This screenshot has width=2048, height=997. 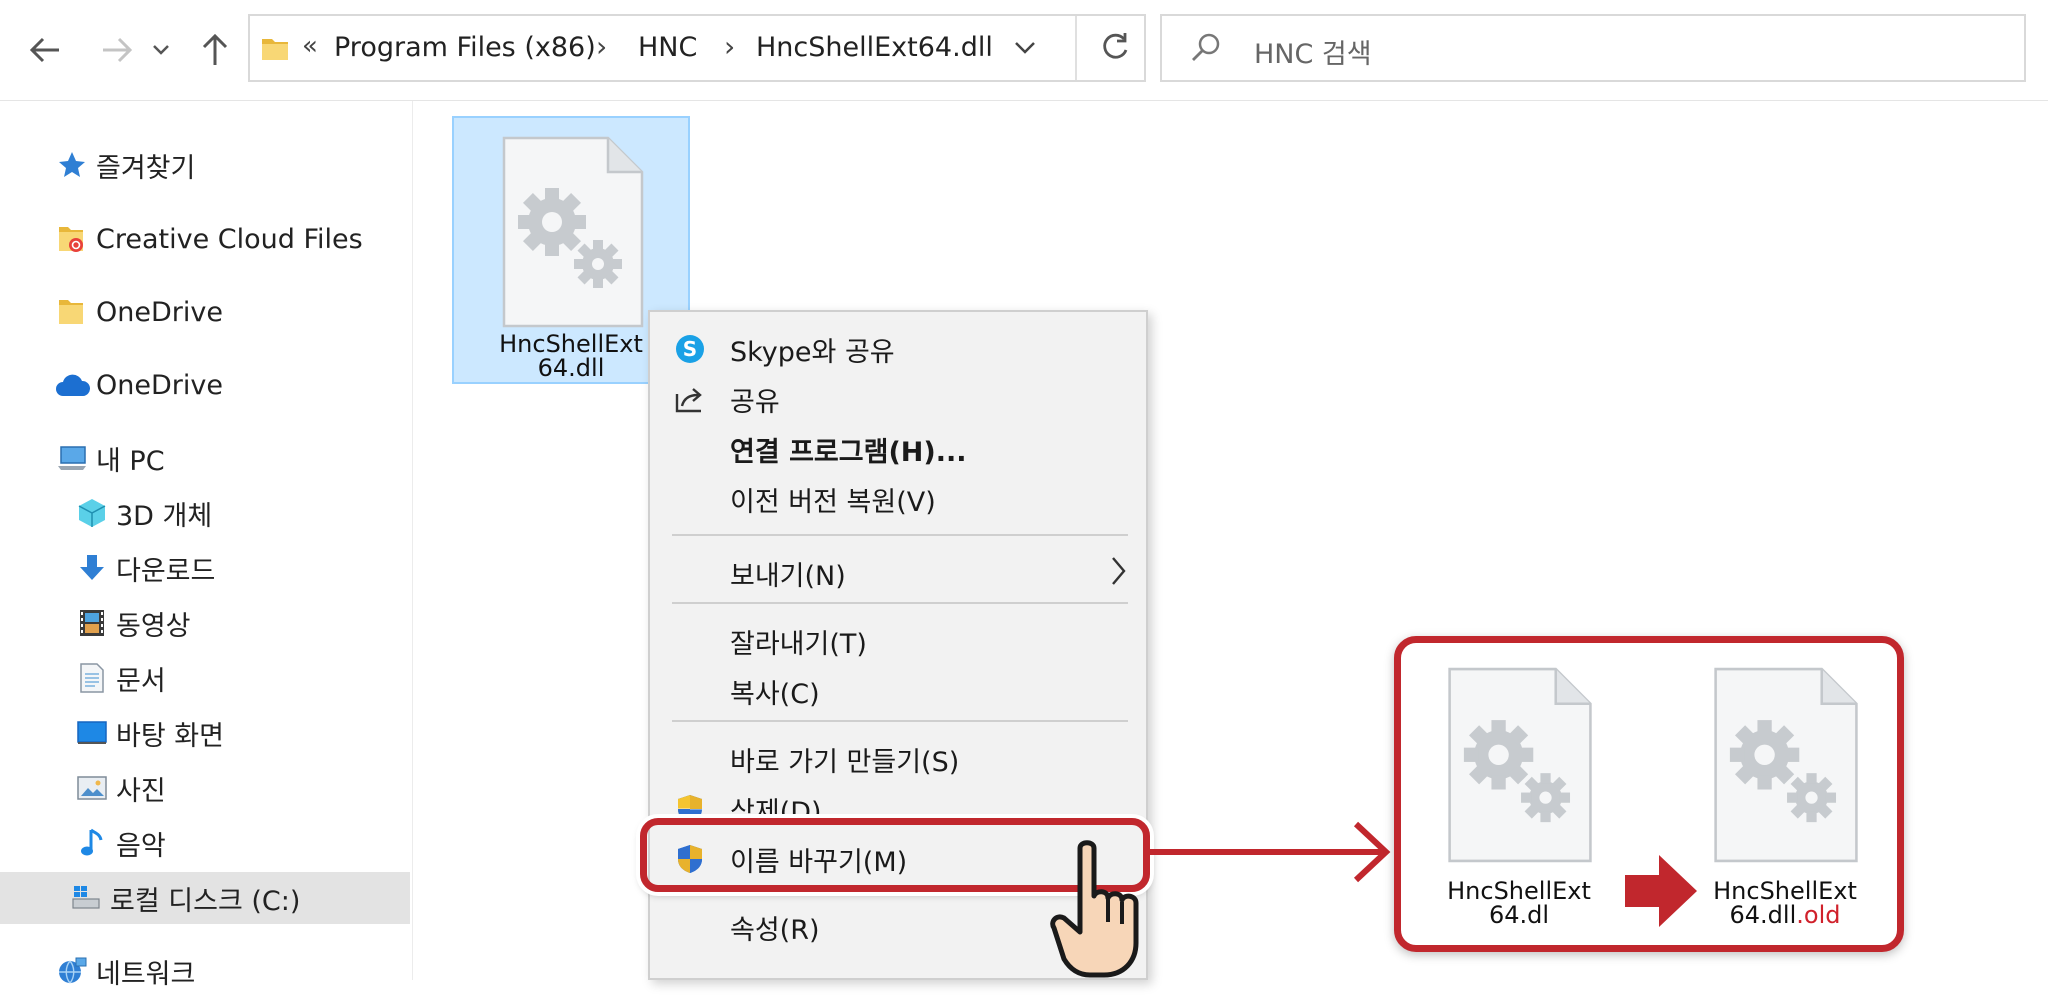 What do you see at coordinates (205, 898) in the screenshot?
I see `sidebar-item-local-disk: 로컬 디스크 (C:)` at bounding box center [205, 898].